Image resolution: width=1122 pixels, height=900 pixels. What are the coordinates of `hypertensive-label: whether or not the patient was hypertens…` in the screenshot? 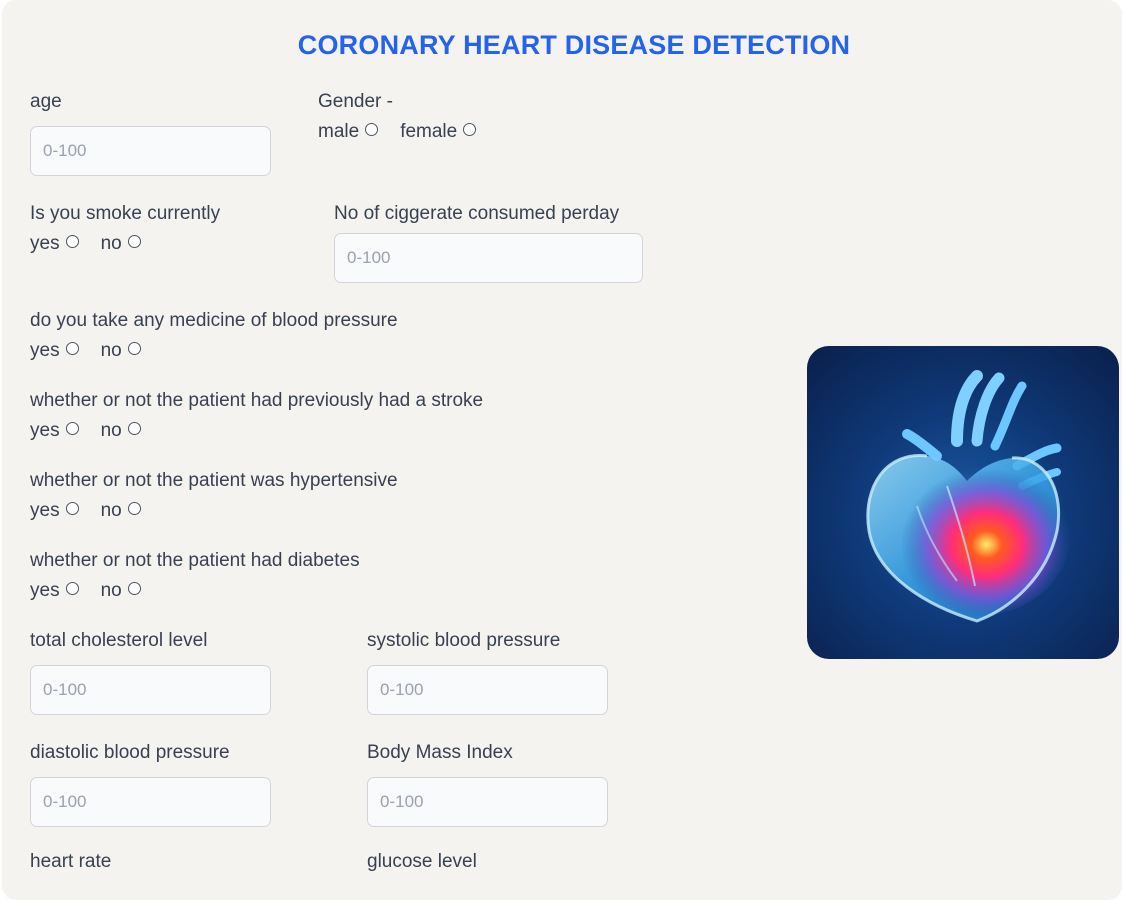 It's located at (214, 480).